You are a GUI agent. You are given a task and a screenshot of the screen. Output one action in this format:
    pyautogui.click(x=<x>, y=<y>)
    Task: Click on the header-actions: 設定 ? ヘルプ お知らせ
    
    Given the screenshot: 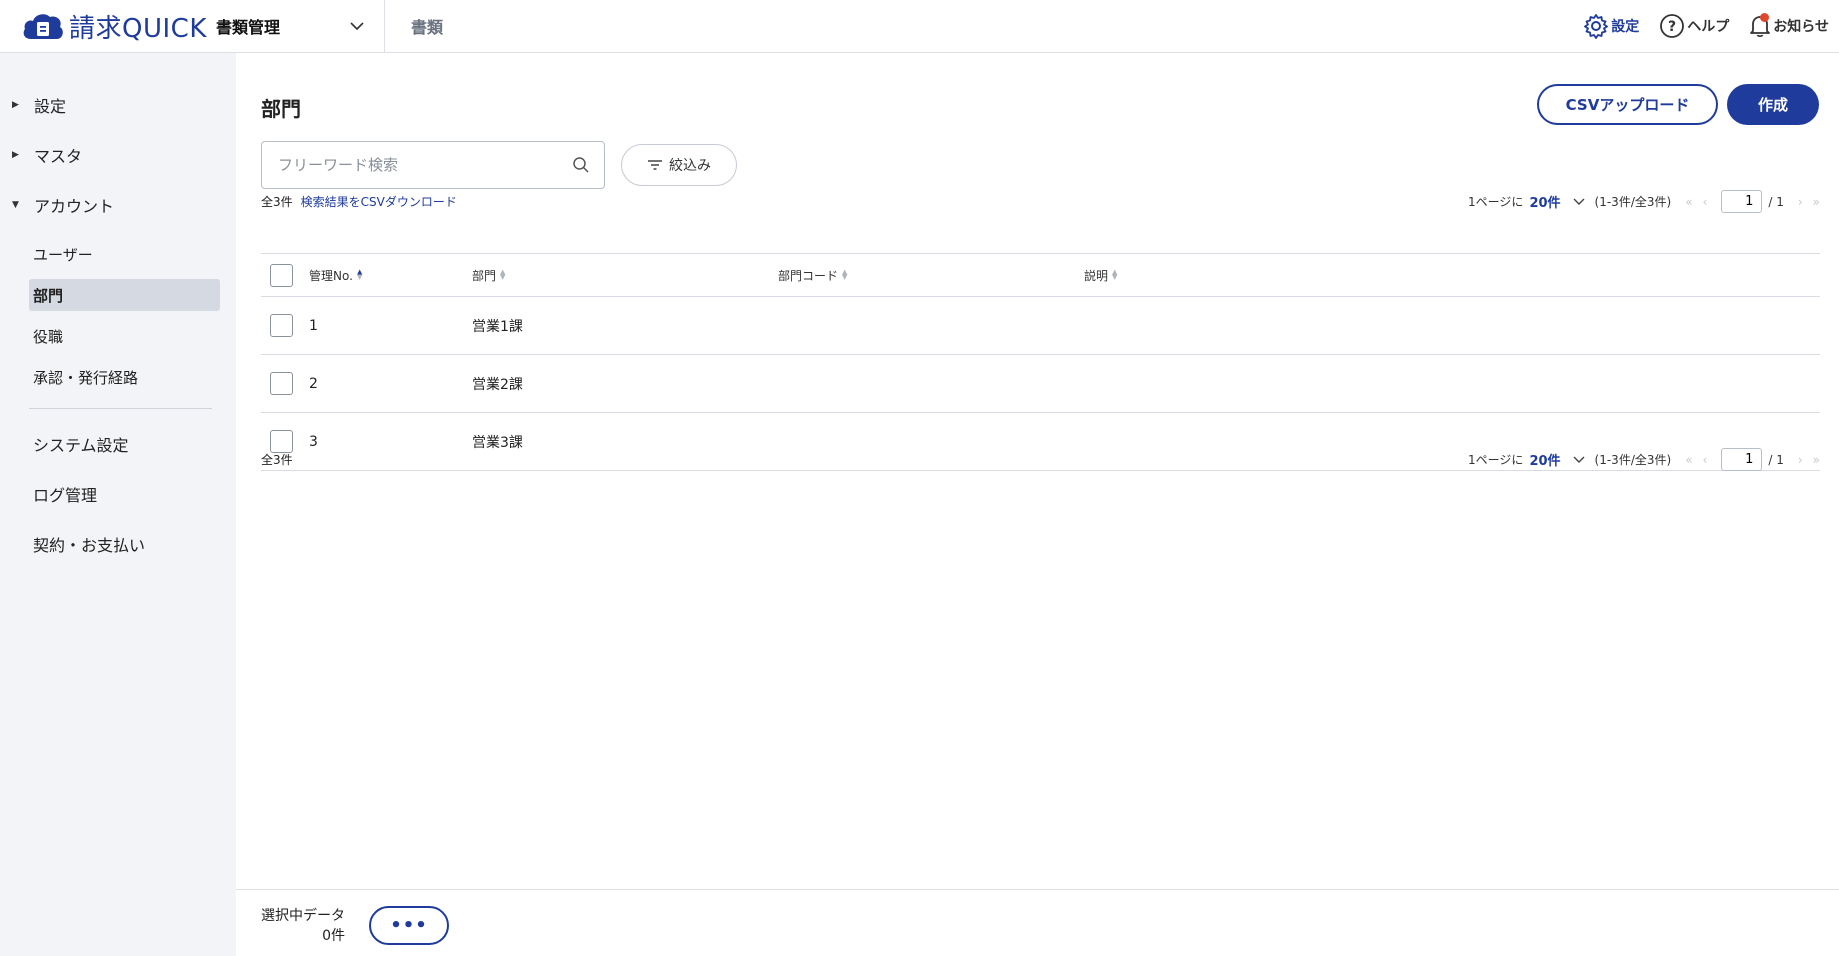 What is the action you would take?
    pyautogui.click(x=1711, y=26)
    